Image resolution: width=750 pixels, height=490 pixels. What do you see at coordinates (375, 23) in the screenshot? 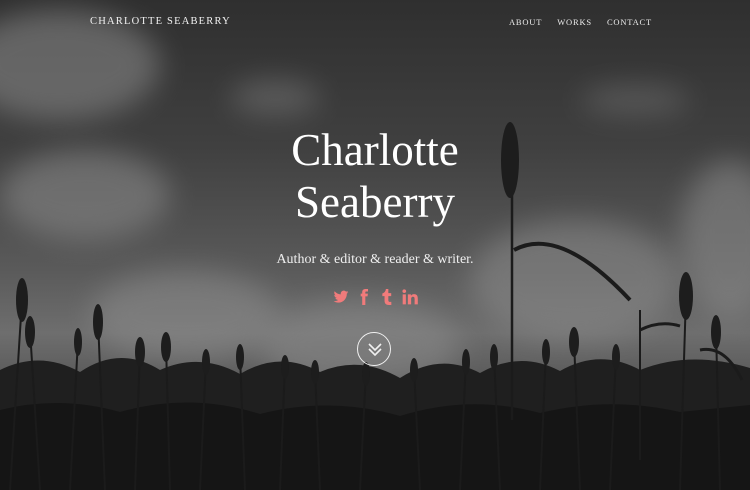
I see `top-navbar: CHARLOTTE SEABERRY ABOUT WORKS CONTACT` at bounding box center [375, 23].